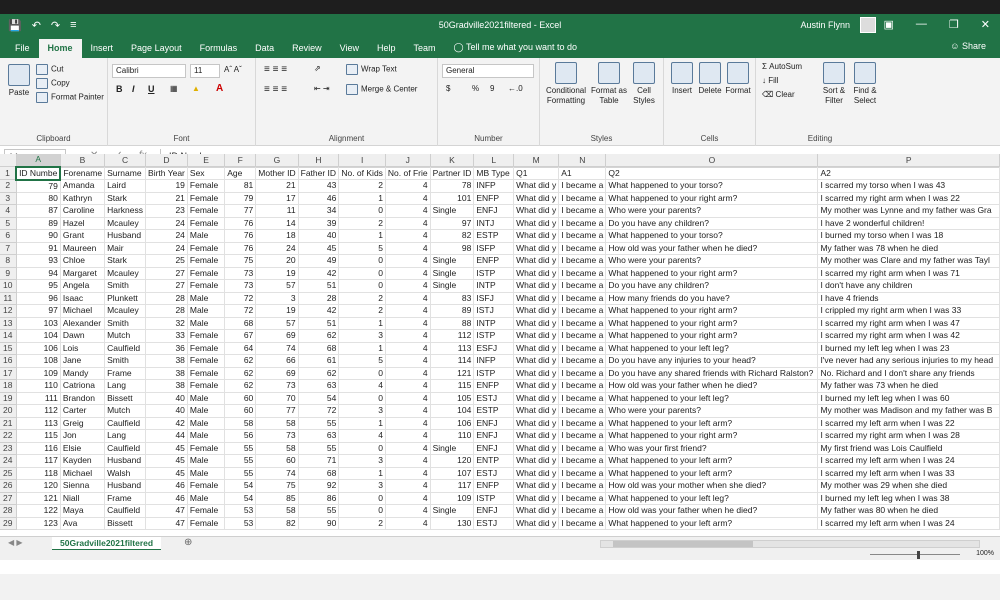 The image size is (1000, 600). Describe the element at coordinates (319, 436) in the screenshot. I see `cell: 63` at that location.